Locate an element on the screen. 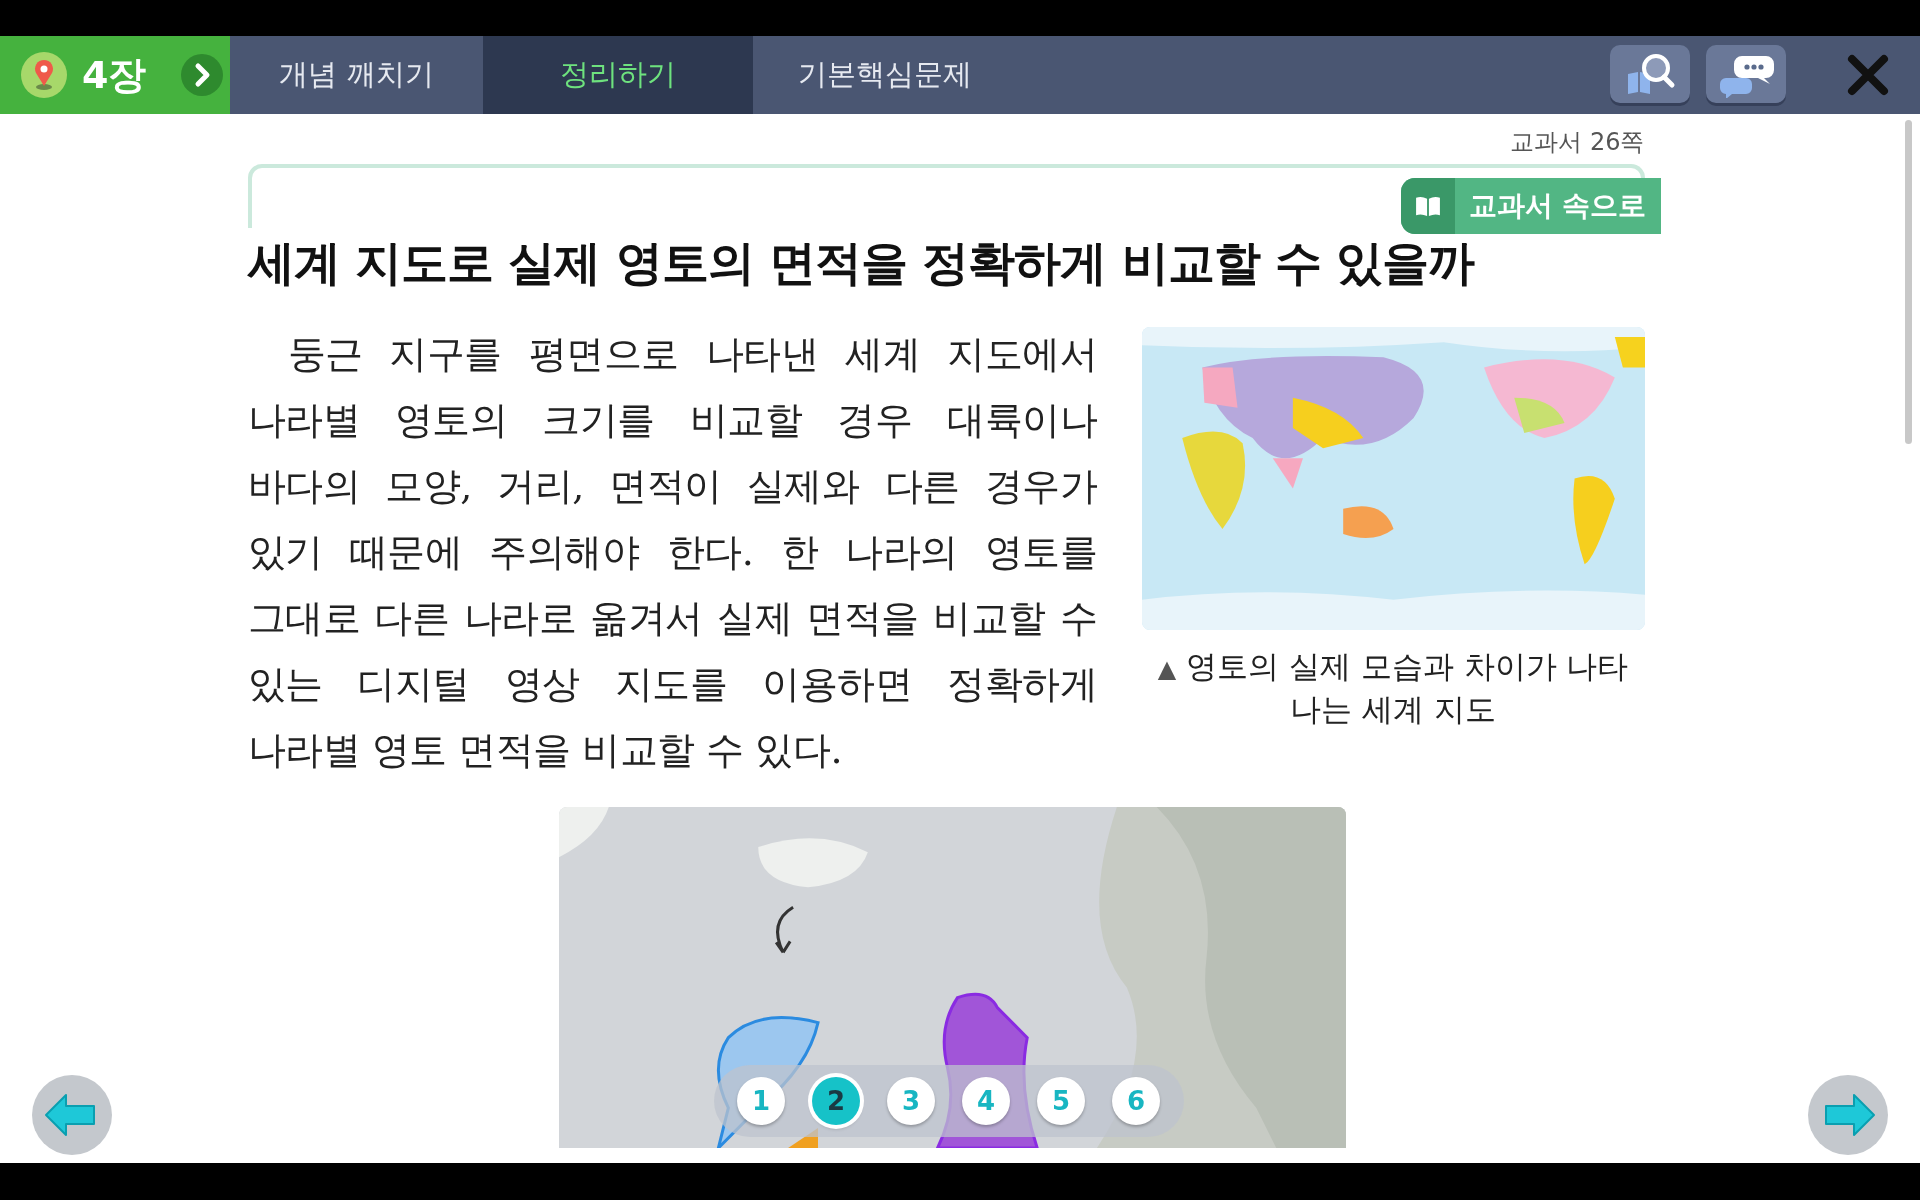 This screenshot has width=1920, height=1200. book-icon is located at coordinates (1427, 206).